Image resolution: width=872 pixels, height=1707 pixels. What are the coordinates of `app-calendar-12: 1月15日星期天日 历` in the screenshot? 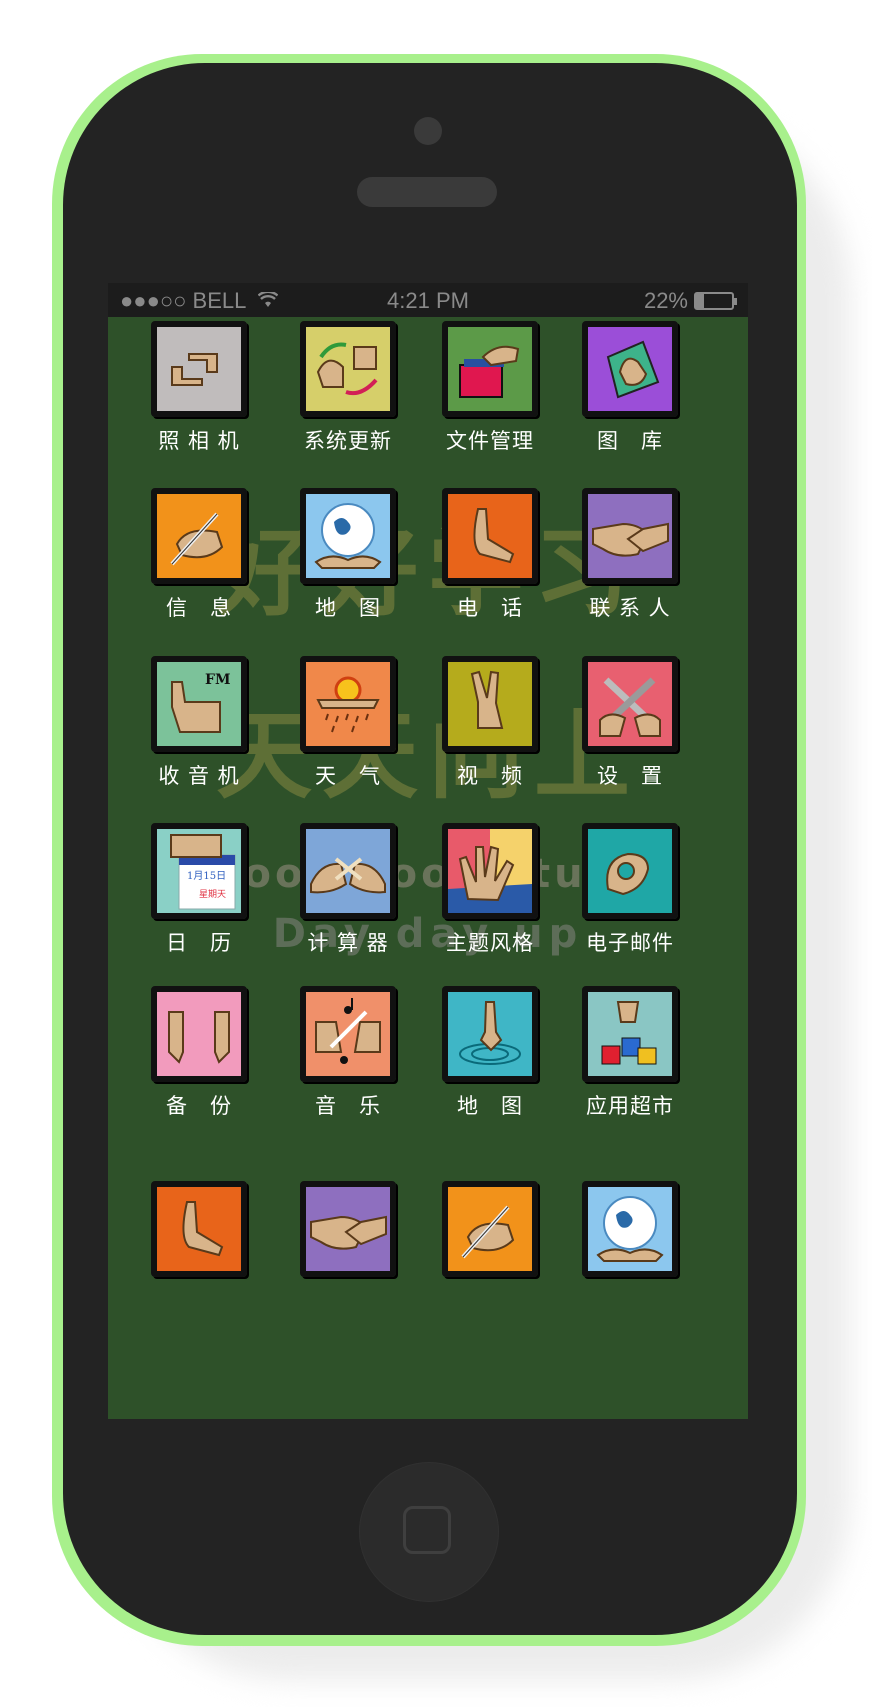 It's located at (199, 890).